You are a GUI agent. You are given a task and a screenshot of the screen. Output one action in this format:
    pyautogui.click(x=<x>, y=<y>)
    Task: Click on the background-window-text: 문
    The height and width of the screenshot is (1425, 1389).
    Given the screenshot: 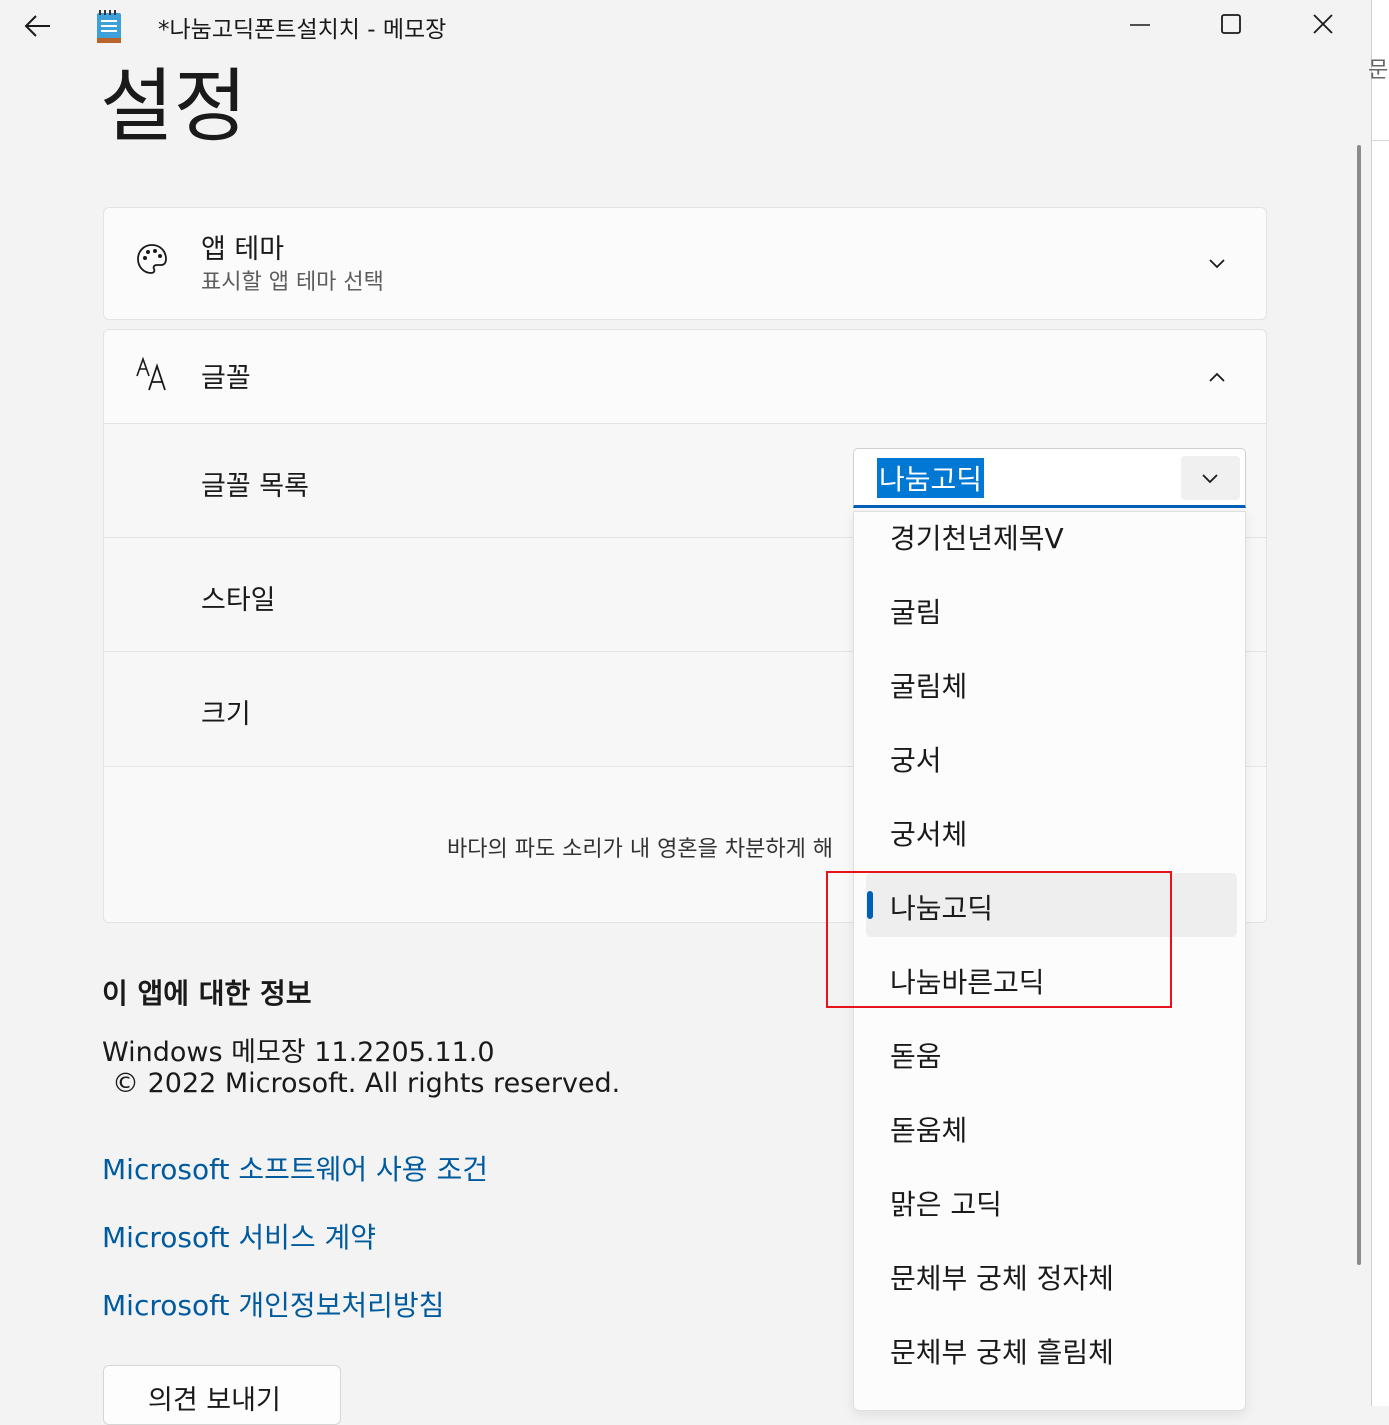 What is the action you would take?
    pyautogui.click(x=1378, y=70)
    